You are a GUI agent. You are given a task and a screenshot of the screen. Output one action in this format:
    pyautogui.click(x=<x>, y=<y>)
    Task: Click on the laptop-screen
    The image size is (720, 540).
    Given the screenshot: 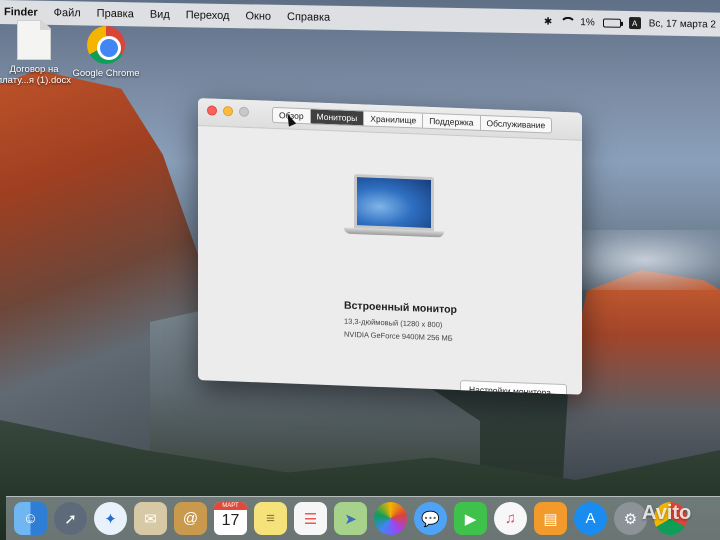 What is the action you would take?
    pyautogui.click(x=394, y=202)
    